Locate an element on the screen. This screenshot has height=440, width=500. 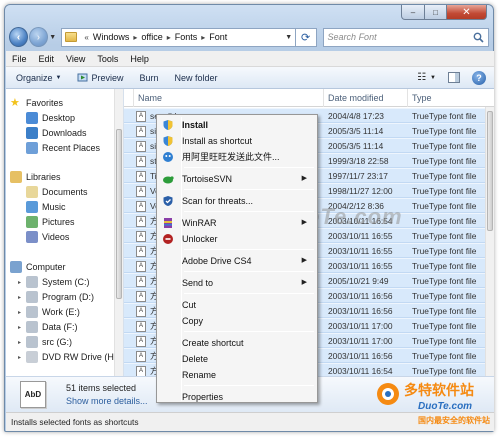
menu-help: Help is located at coordinates (139, 59).